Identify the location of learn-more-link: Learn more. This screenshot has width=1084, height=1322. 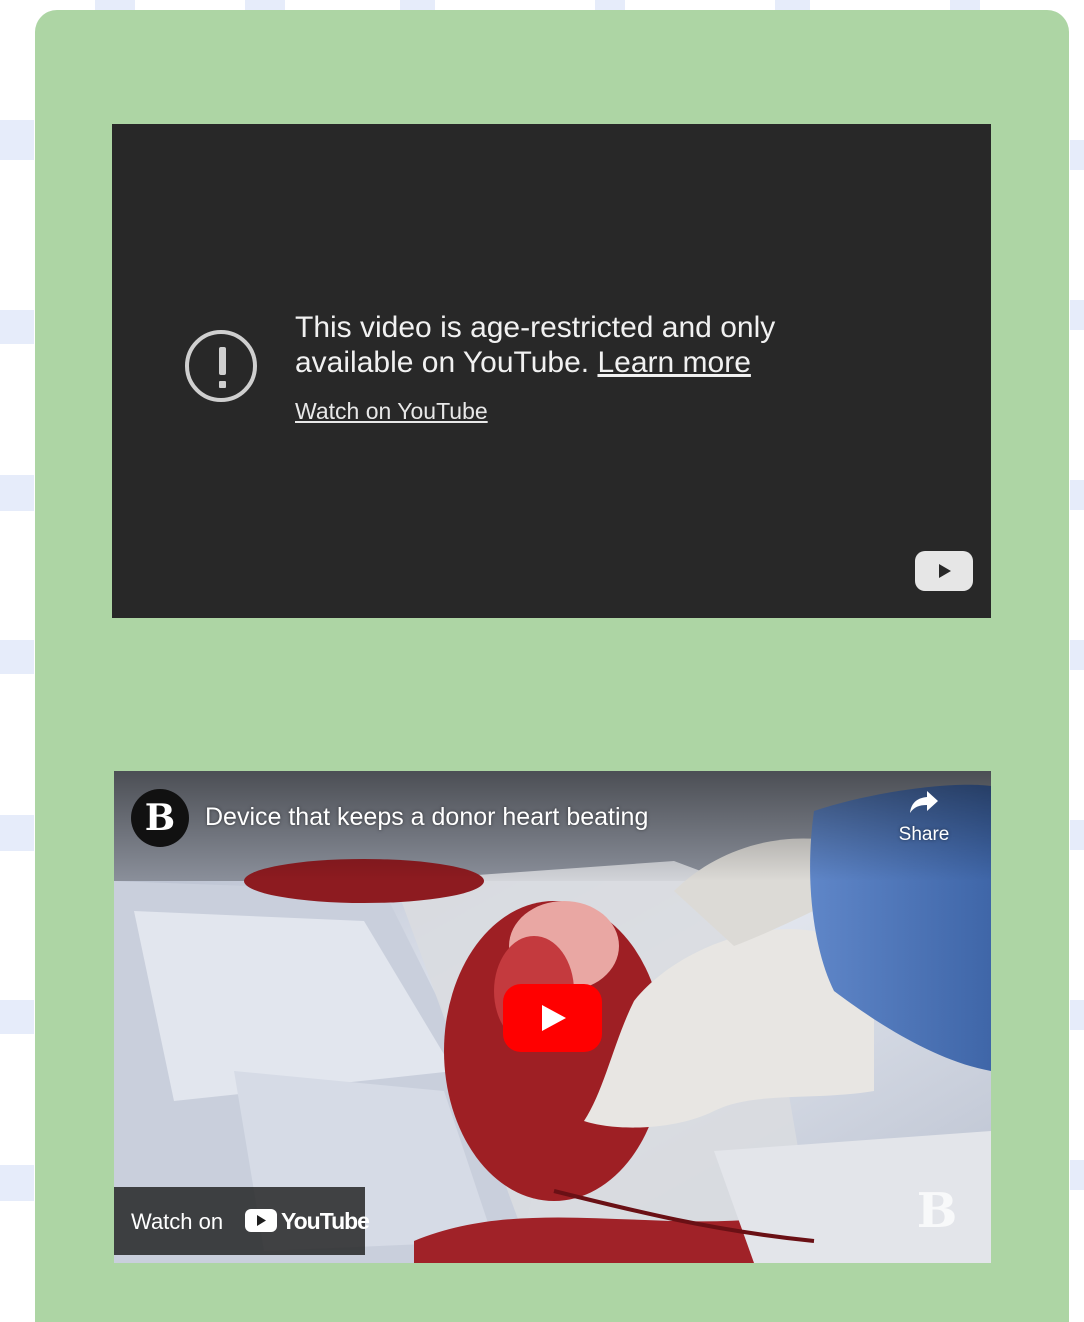
(673, 362).